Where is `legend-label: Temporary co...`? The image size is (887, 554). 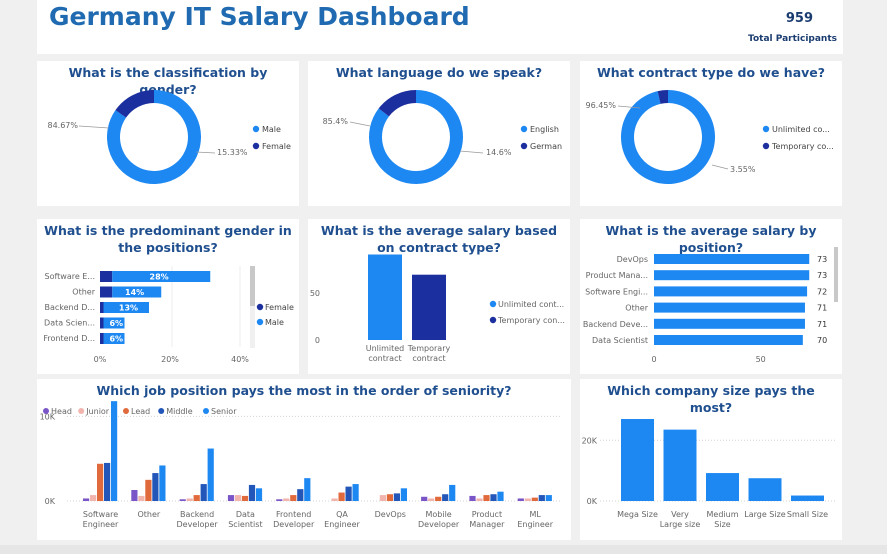
legend-label: Temporary co... is located at coordinates (802, 146).